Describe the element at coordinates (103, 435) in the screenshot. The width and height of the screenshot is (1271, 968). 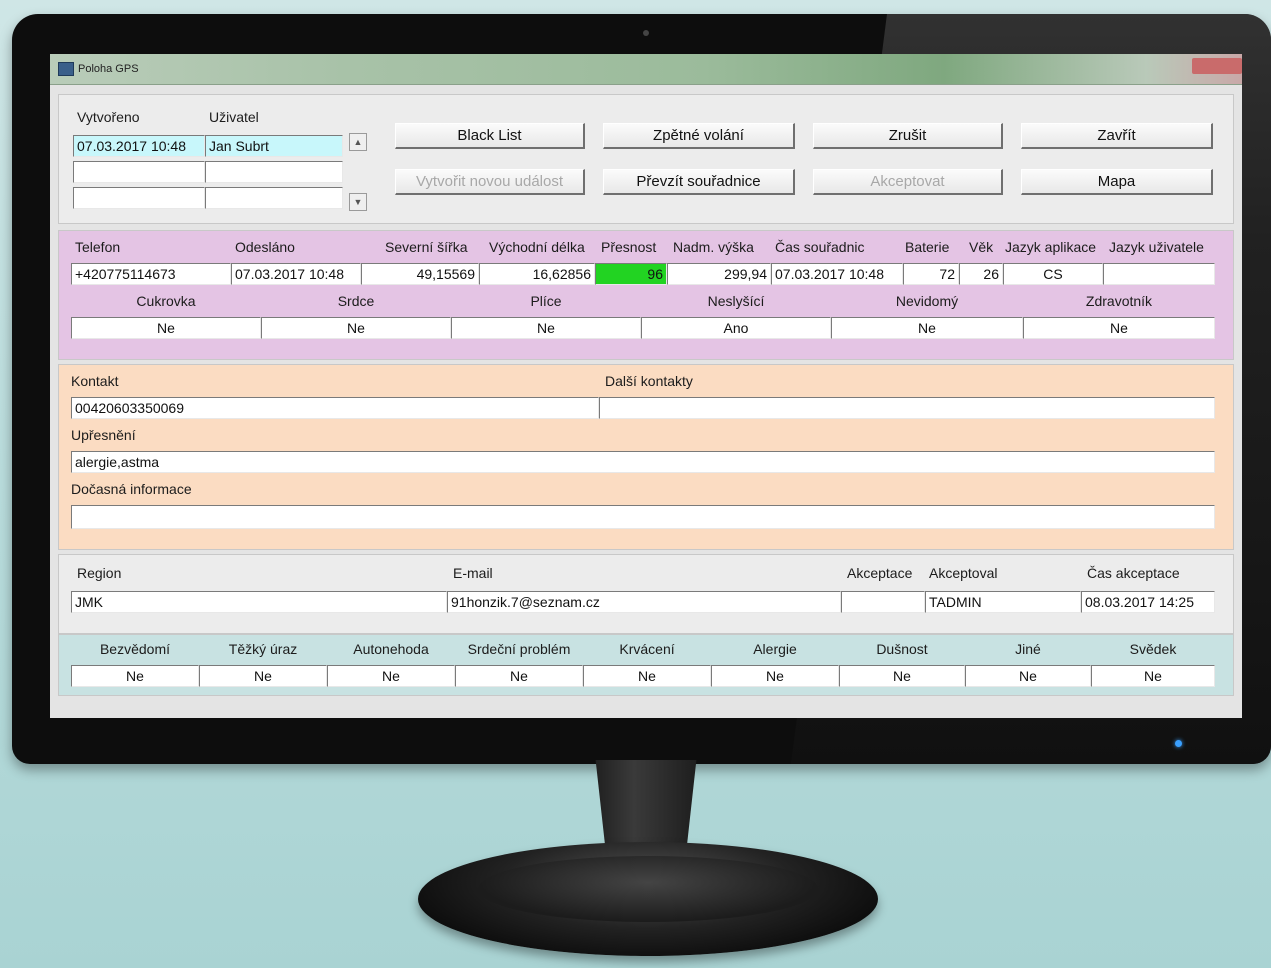
I see `note-label: Upřesnění` at that location.